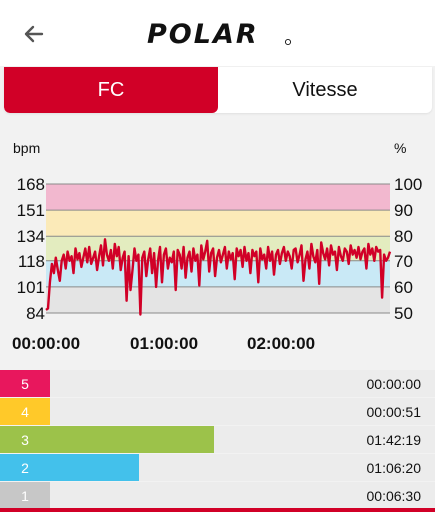  Describe the element at coordinates (46, 343) in the screenshot. I see `x-tick-label: 00:00:00` at that location.